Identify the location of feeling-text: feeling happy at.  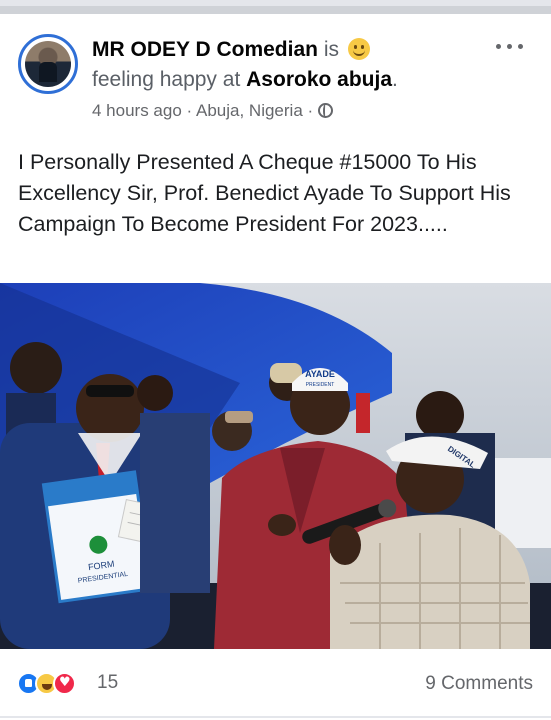
(166, 79).